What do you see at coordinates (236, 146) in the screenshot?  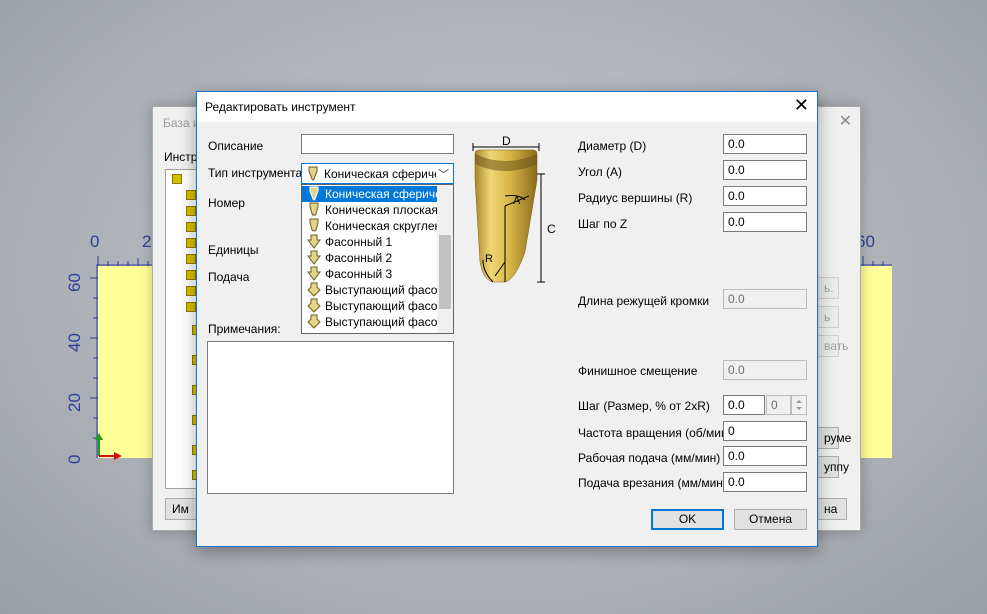 I see `description-label: Описание` at bounding box center [236, 146].